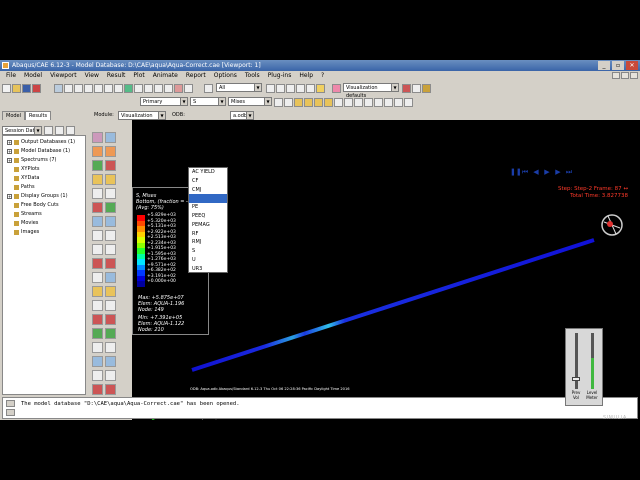  What do you see at coordinates (36, 88) in the screenshot?
I see `print-icon` at bounding box center [36, 88].